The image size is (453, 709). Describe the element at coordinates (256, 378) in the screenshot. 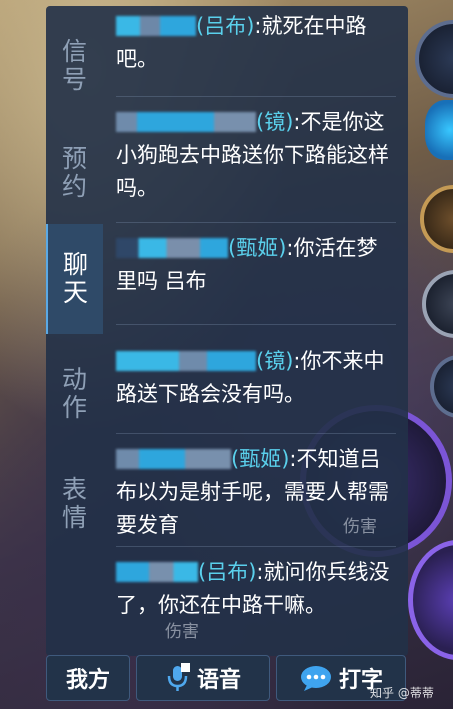

I see `chat-message: (镜):你不来中路送下路会没有吗。` at that location.